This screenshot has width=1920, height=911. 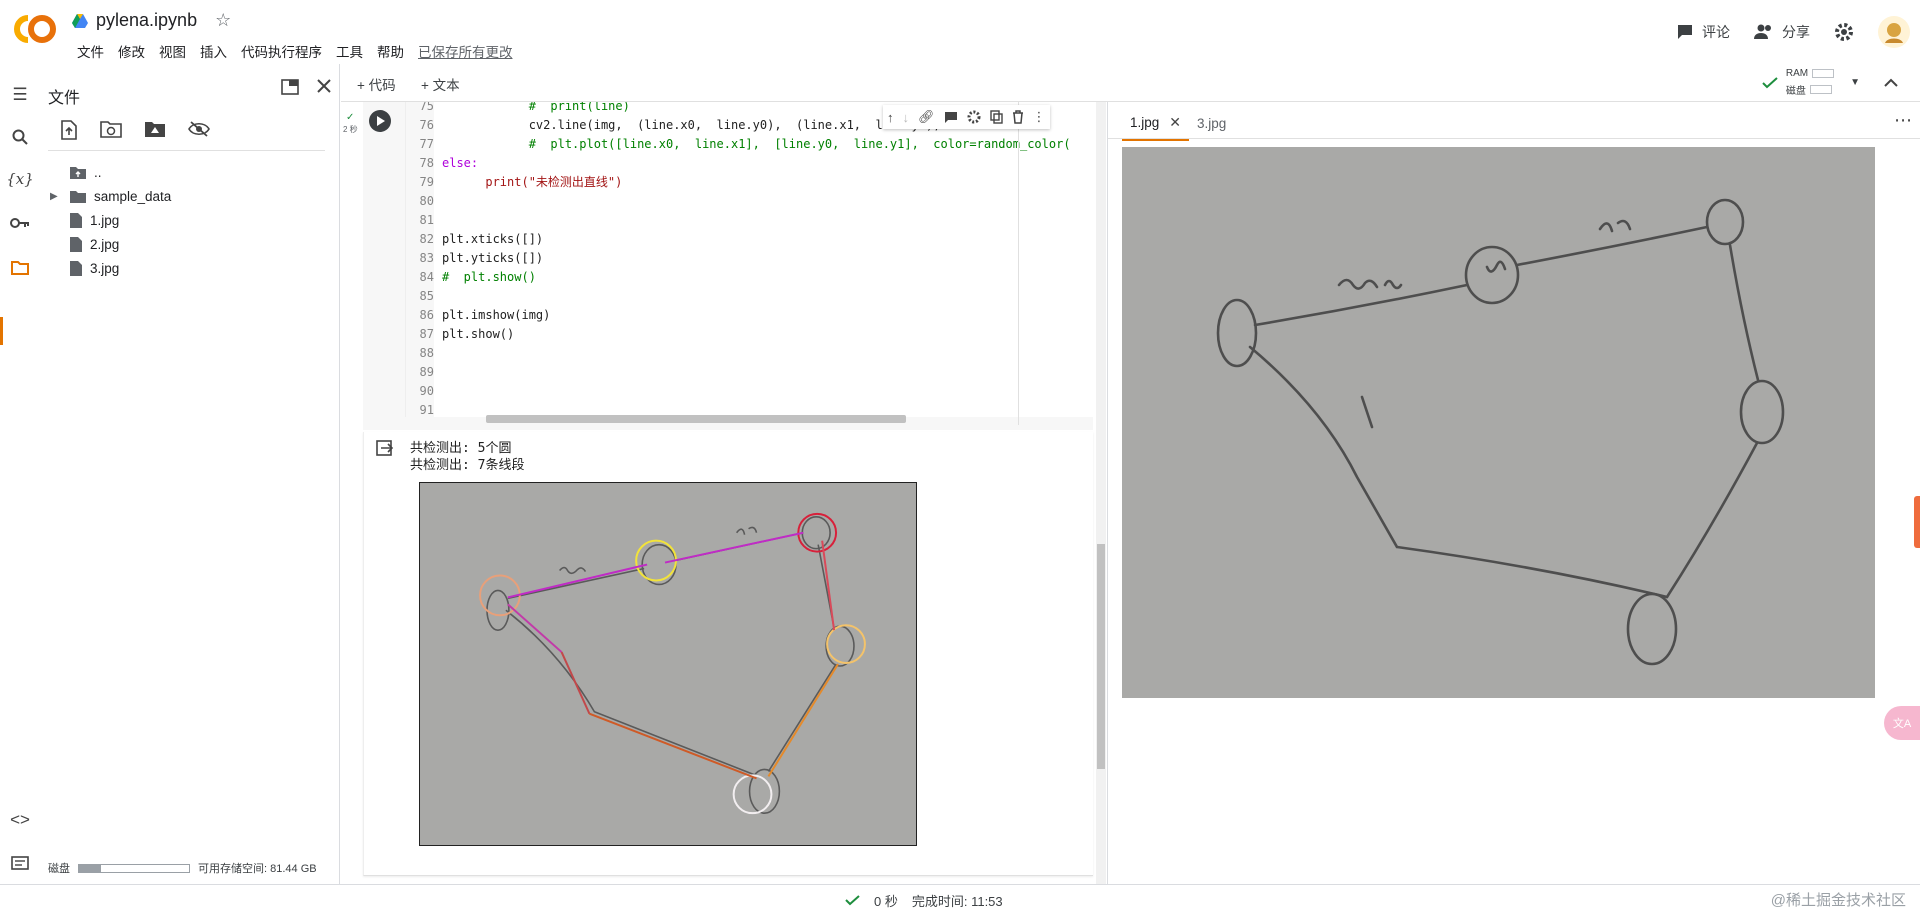 I want to click on menu-runtime: 代码执行程序, so click(x=281, y=51).